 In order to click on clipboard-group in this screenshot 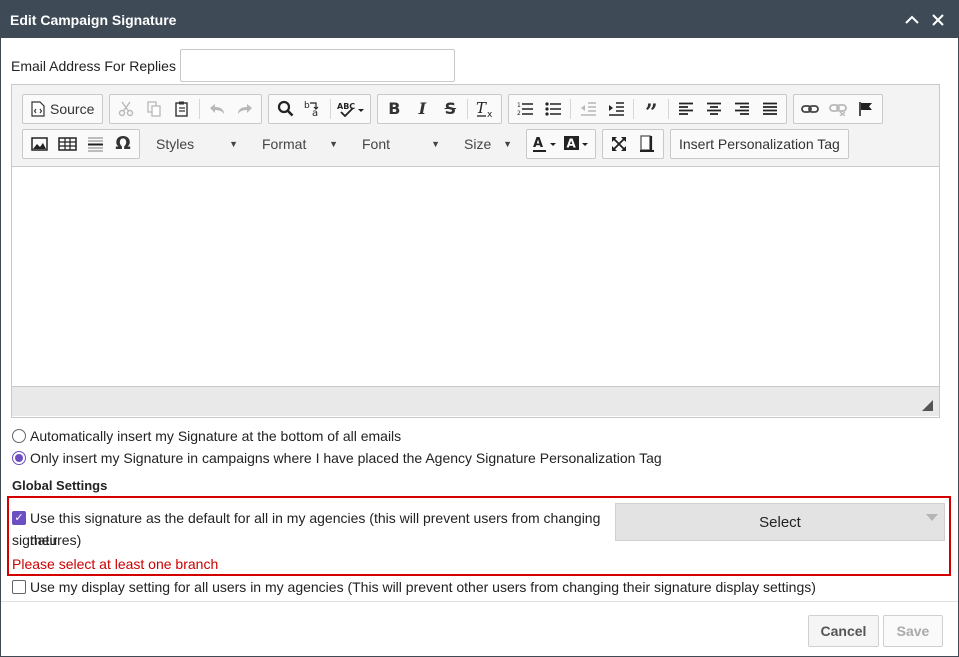, I will do `click(186, 108)`.